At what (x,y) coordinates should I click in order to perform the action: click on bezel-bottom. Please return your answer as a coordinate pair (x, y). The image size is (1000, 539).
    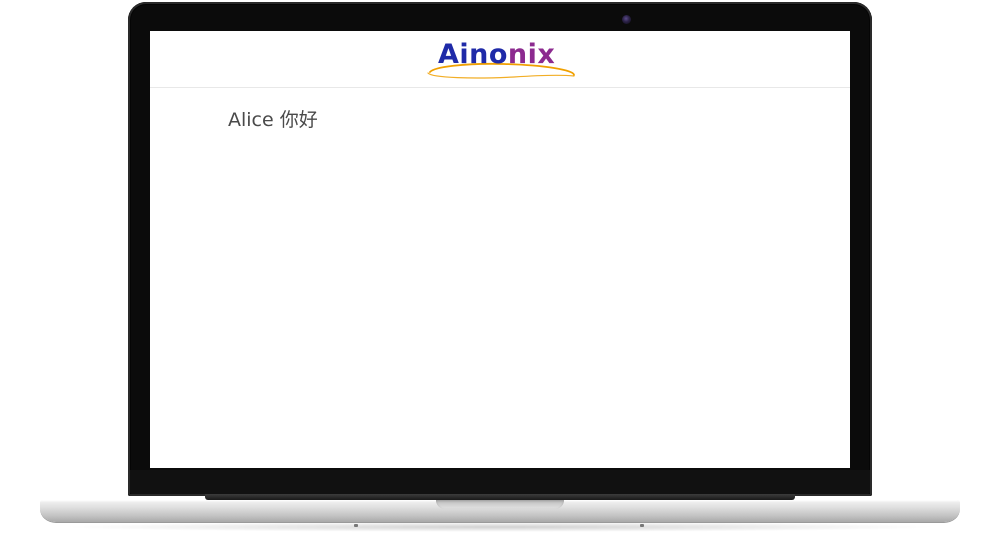
    Looking at the image, I should click on (500, 482).